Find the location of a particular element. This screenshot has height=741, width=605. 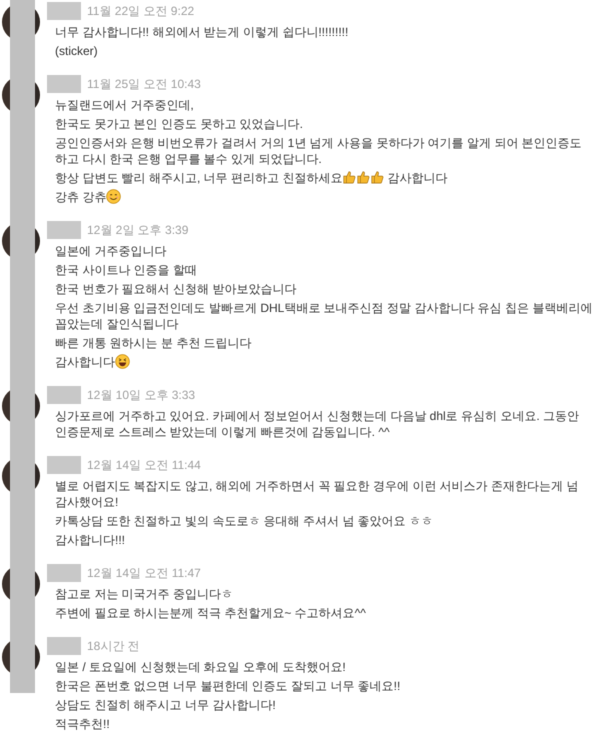

comment-time: 12월 2일 오후 3:39 is located at coordinates (137, 230).